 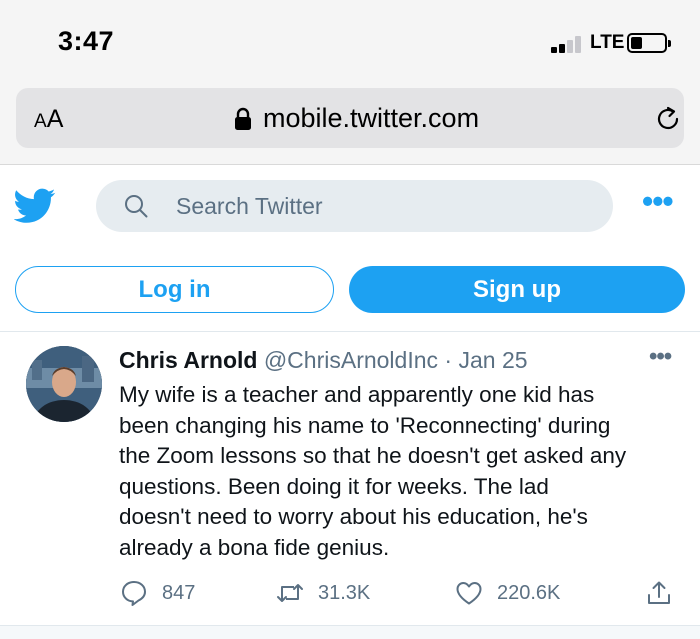 I want to click on like-count: 220.6K, so click(x=529, y=592).